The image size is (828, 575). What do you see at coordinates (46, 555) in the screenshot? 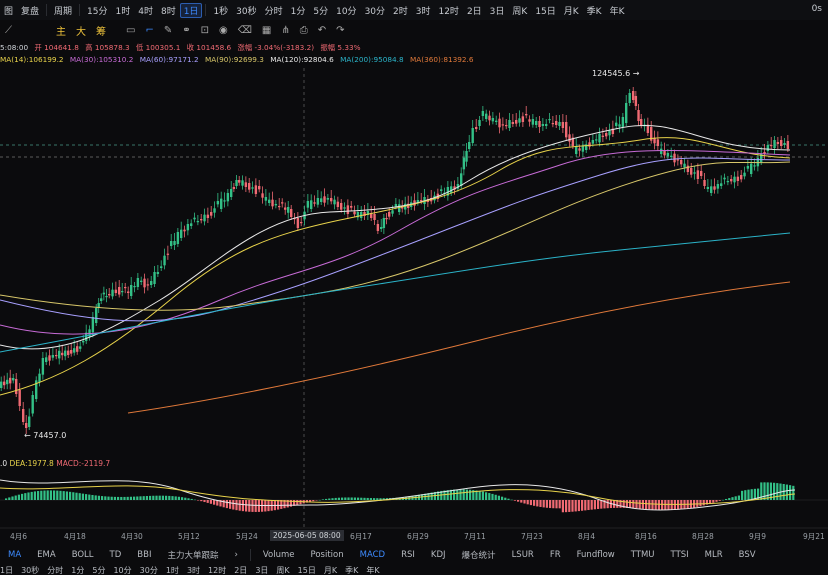
I see `main-indicator-1: EMA` at bounding box center [46, 555].